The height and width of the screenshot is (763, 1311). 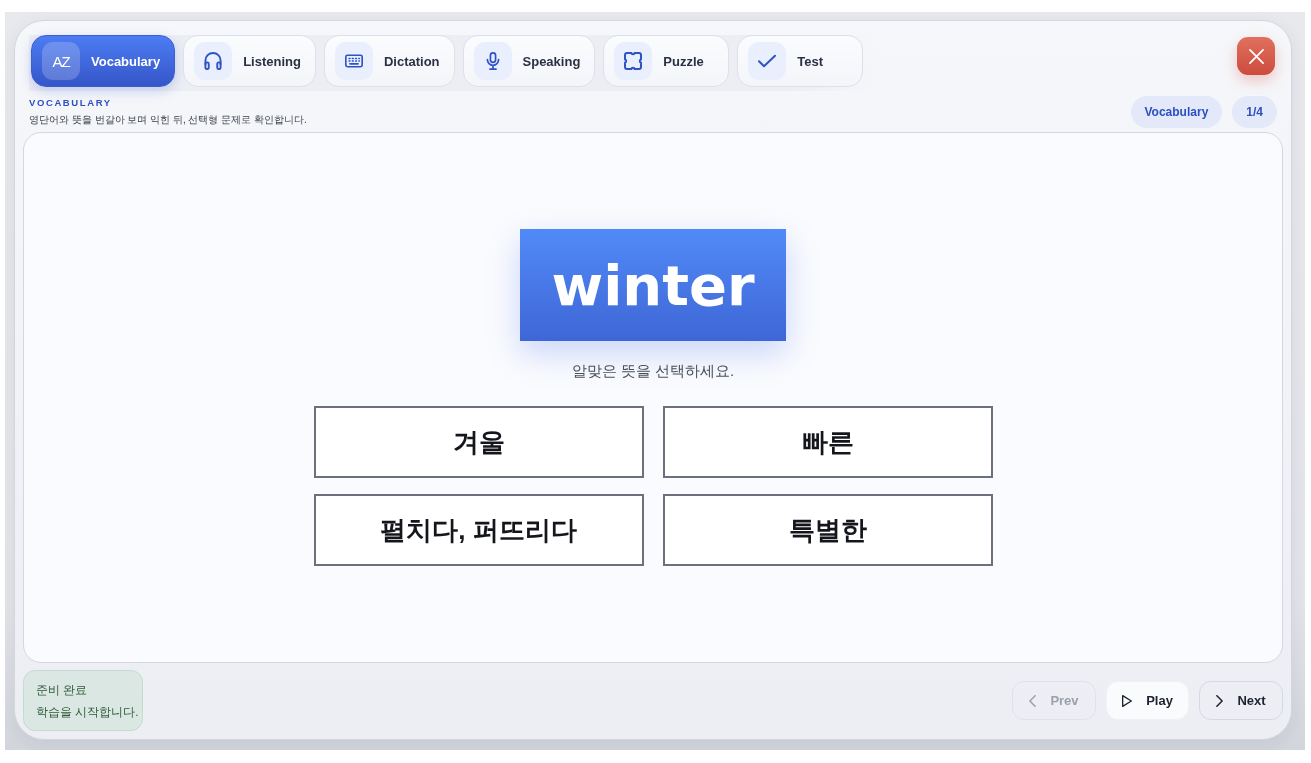 What do you see at coordinates (62, 690) in the screenshot?
I see `status-title: 준비 완료` at bounding box center [62, 690].